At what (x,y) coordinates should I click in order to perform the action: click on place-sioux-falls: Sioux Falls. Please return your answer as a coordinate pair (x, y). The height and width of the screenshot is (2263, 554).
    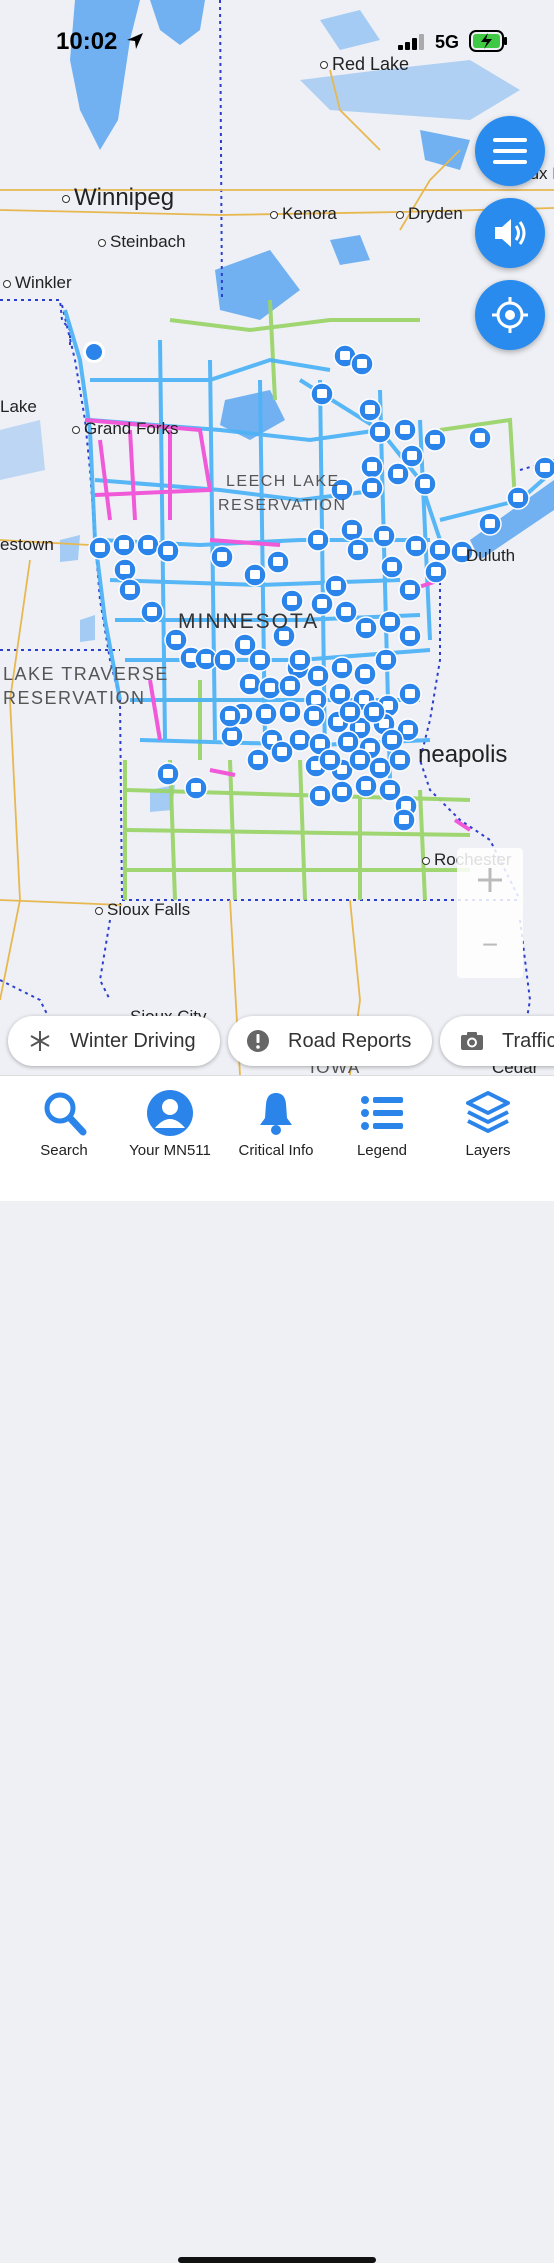
    Looking at the image, I should click on (142, 910).